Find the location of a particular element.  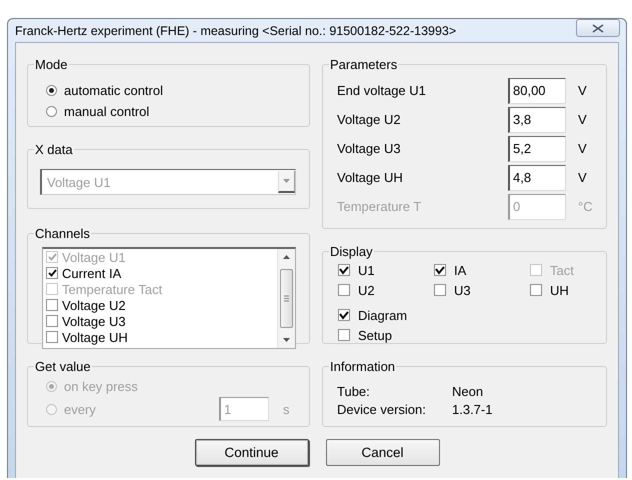

grip-icon is located at coordinates (286, 298).